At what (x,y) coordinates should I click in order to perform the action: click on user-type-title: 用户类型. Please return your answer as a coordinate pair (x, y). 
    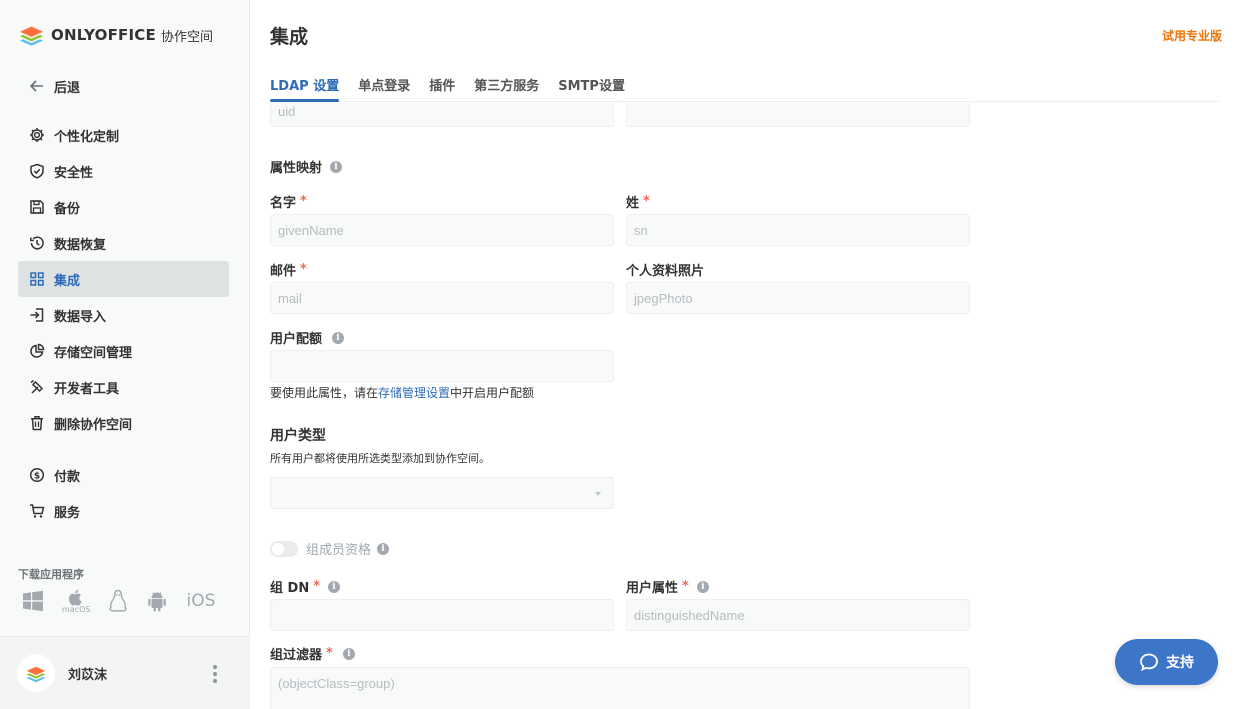
    Looking at the image, I should click on (298, 436).